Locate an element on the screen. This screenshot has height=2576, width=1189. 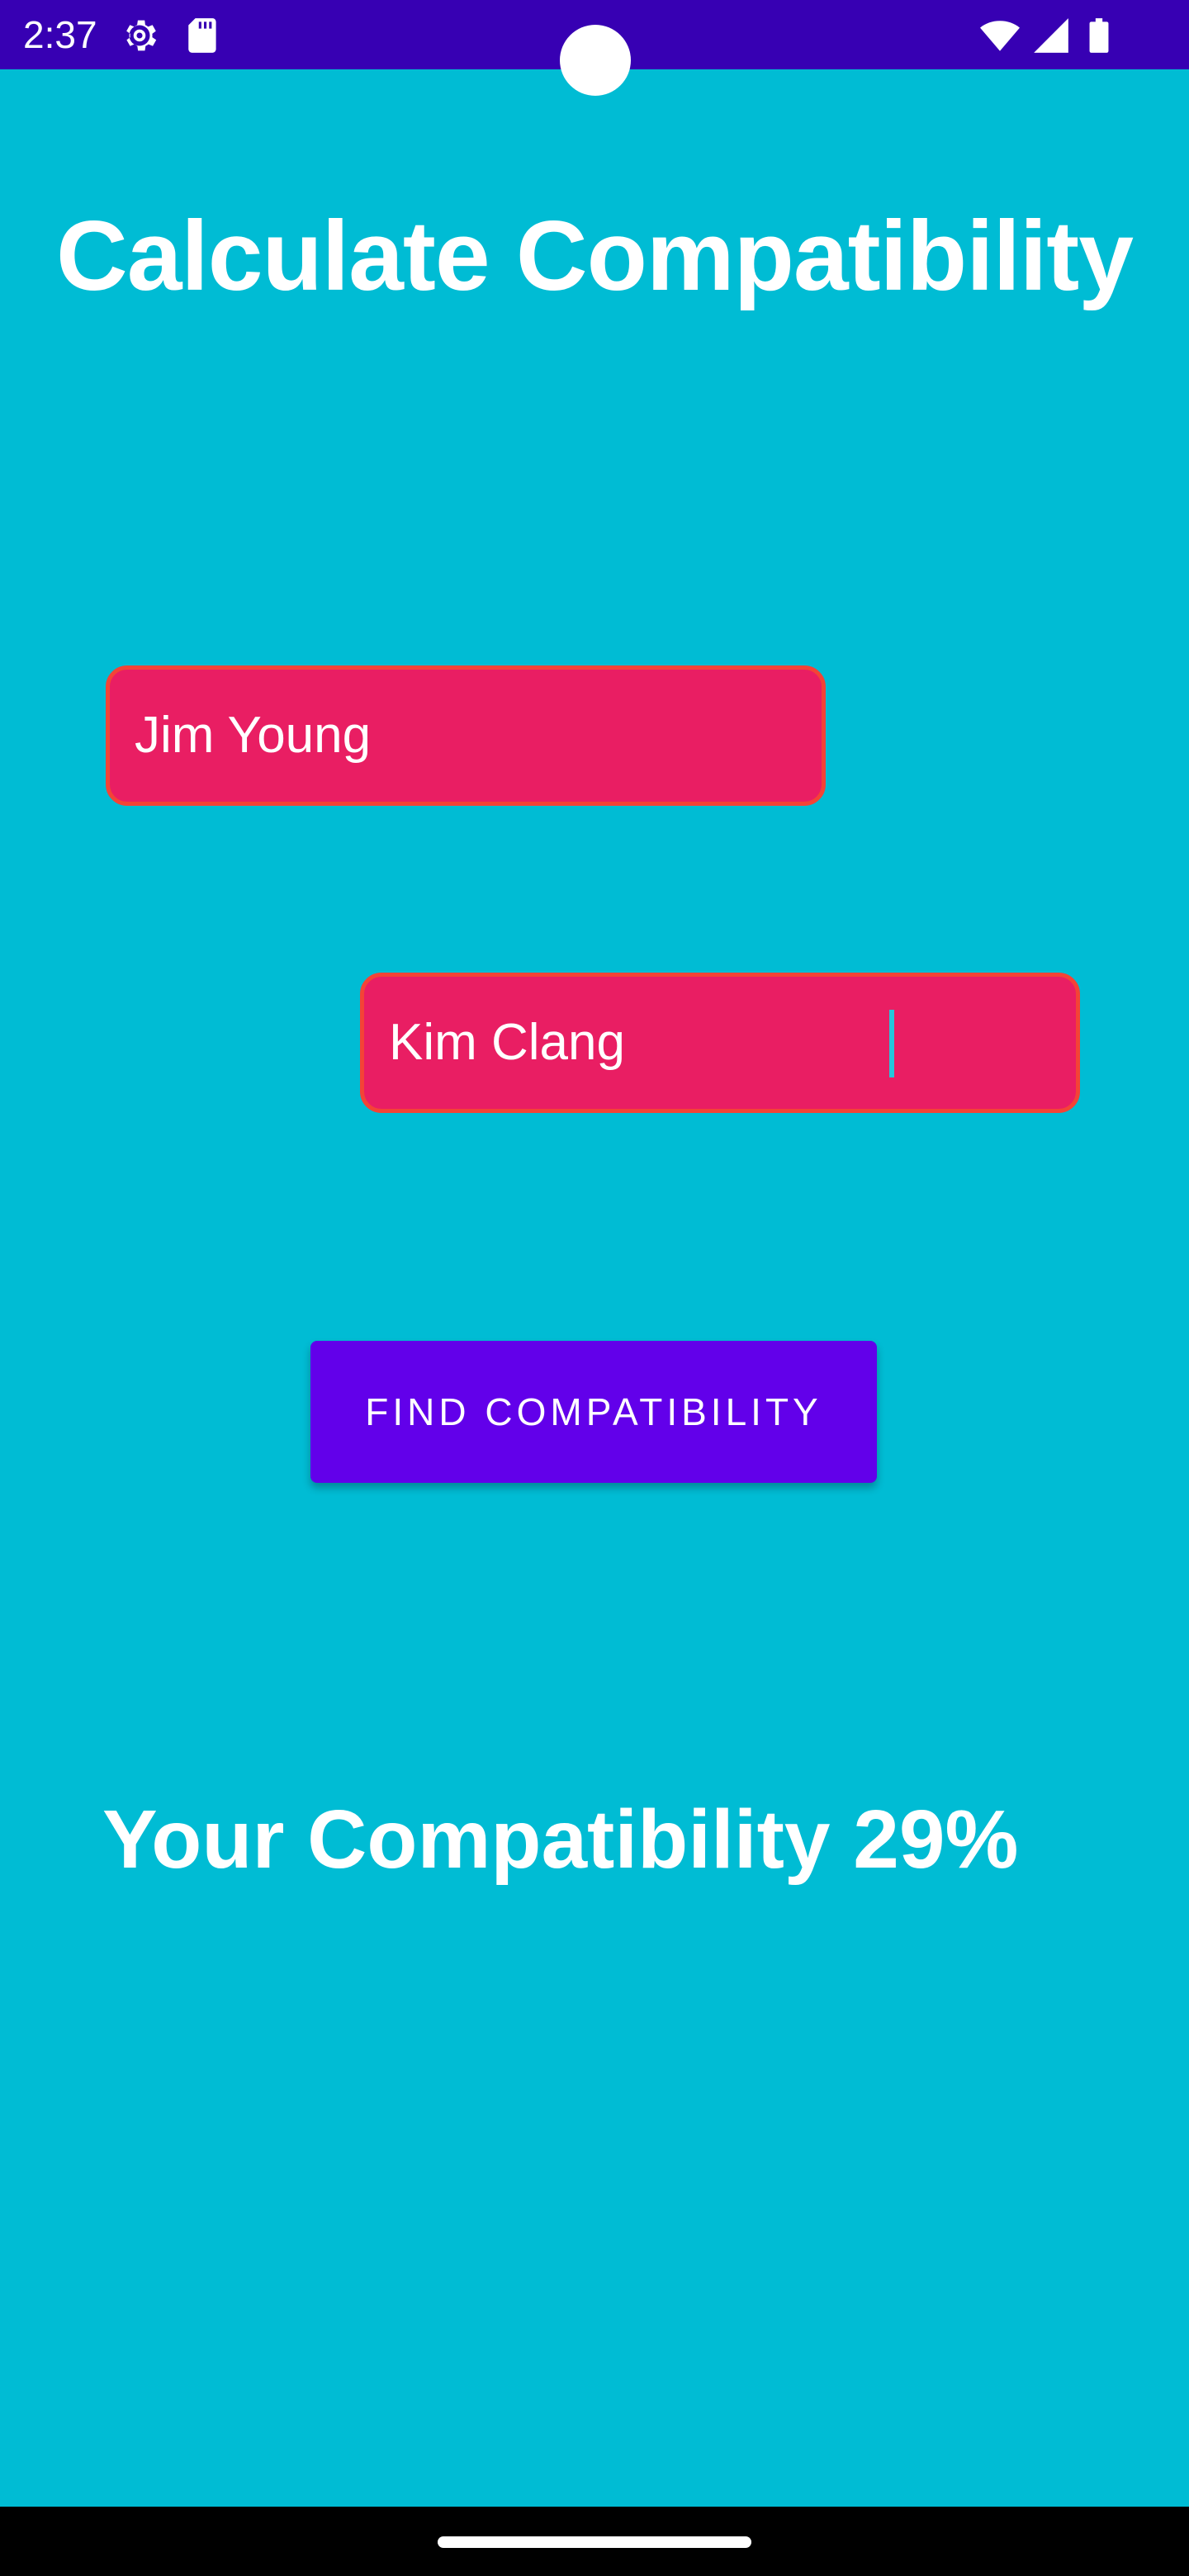
second-name-value-after-cursor: lang is located at coordinates (576, 1042).